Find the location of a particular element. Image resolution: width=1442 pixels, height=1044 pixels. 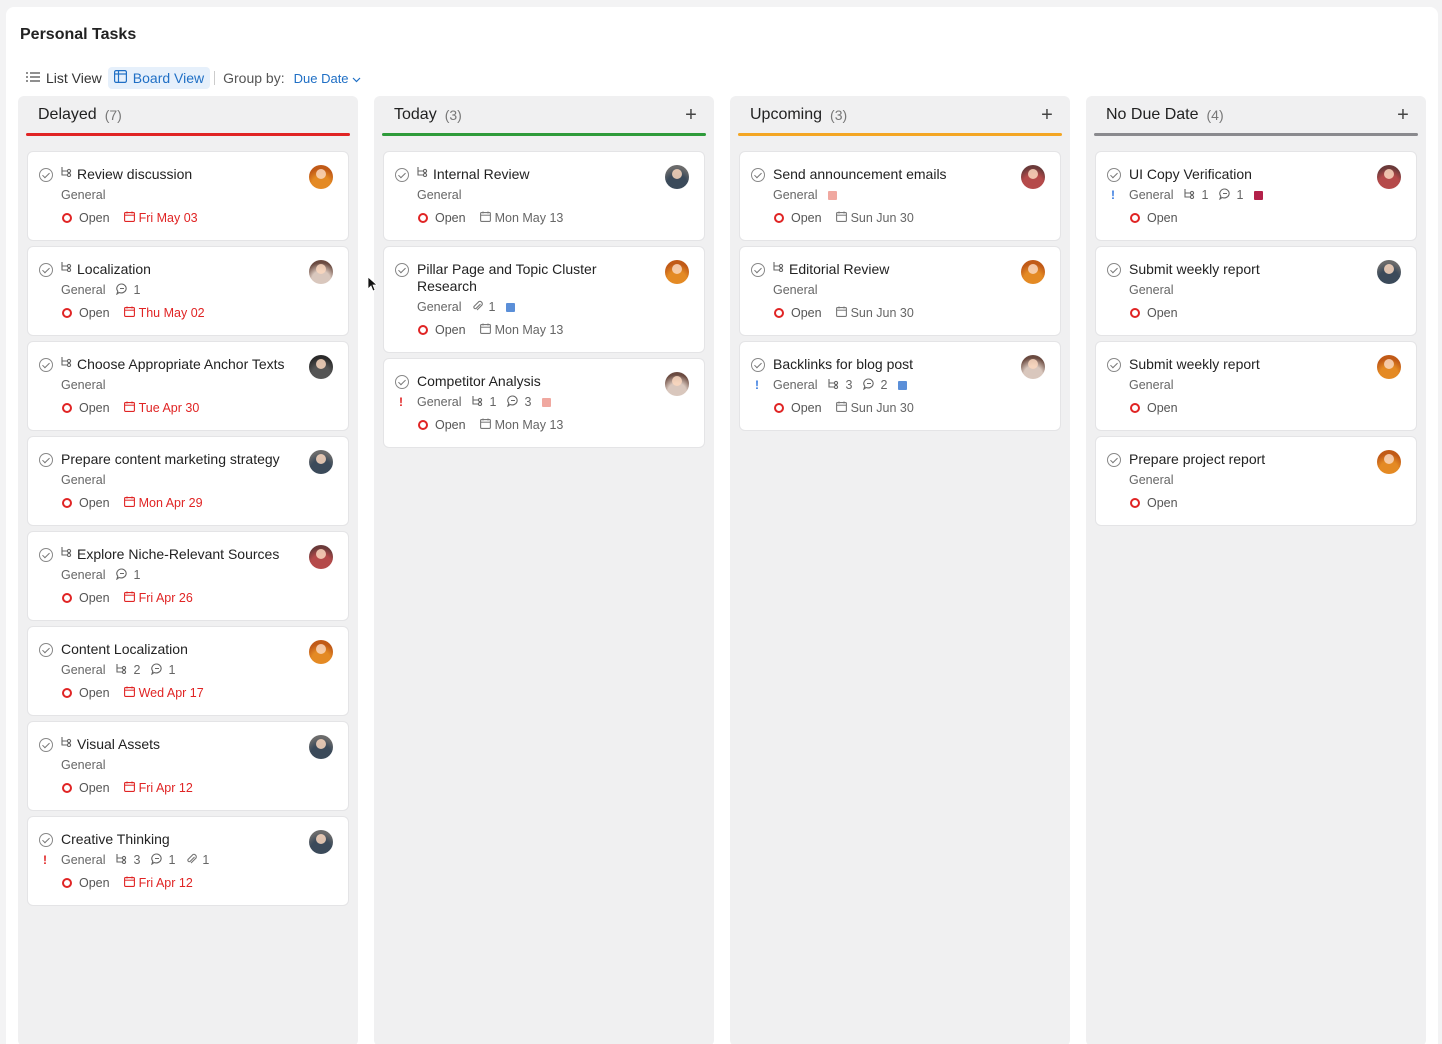

task-status: Open Fri Apr 26 is located at coordinates (127, 598).